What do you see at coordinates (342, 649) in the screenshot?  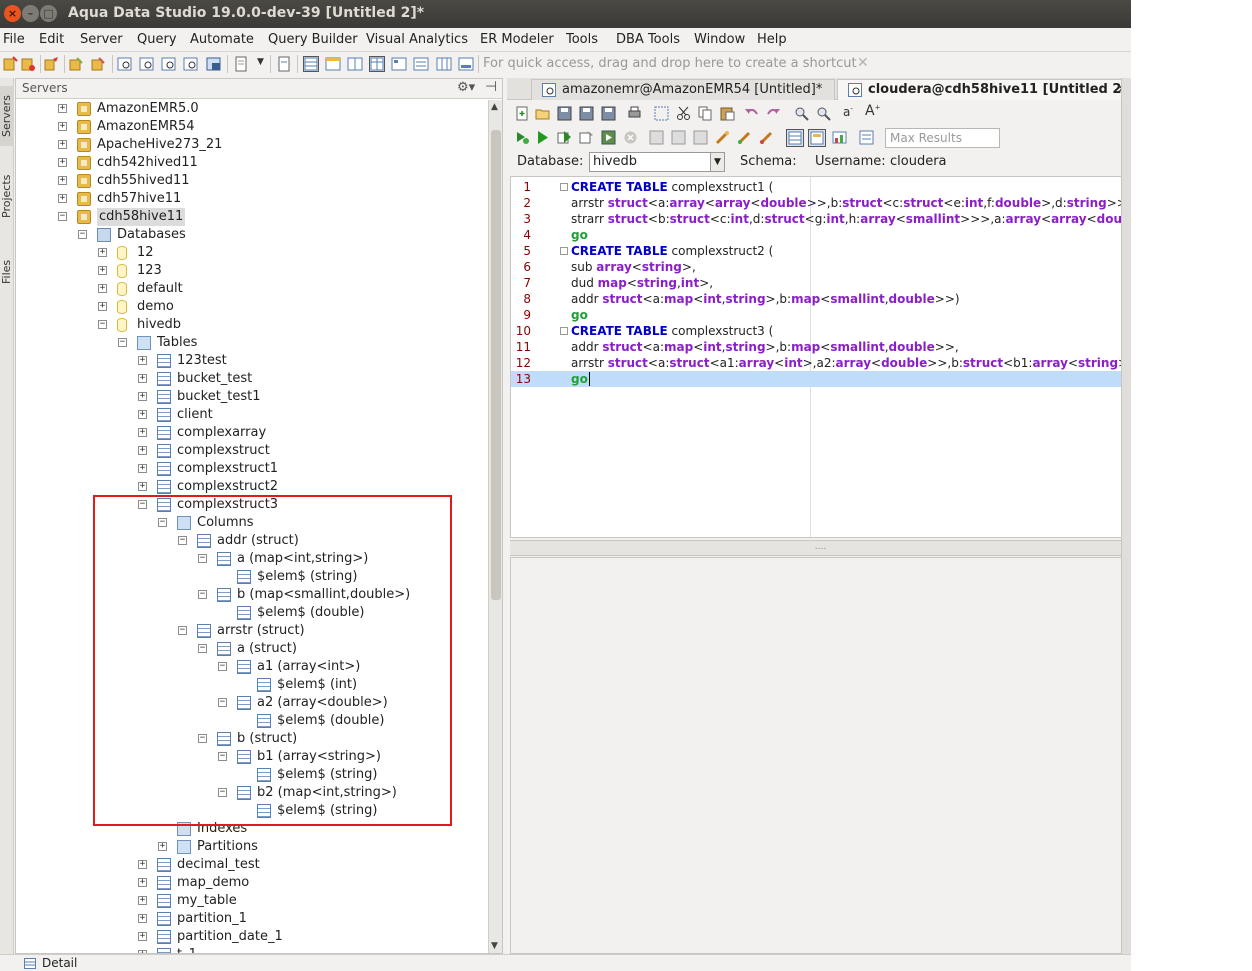 I see `tree-node: − a (struct)` at bounding box center [342, 649].